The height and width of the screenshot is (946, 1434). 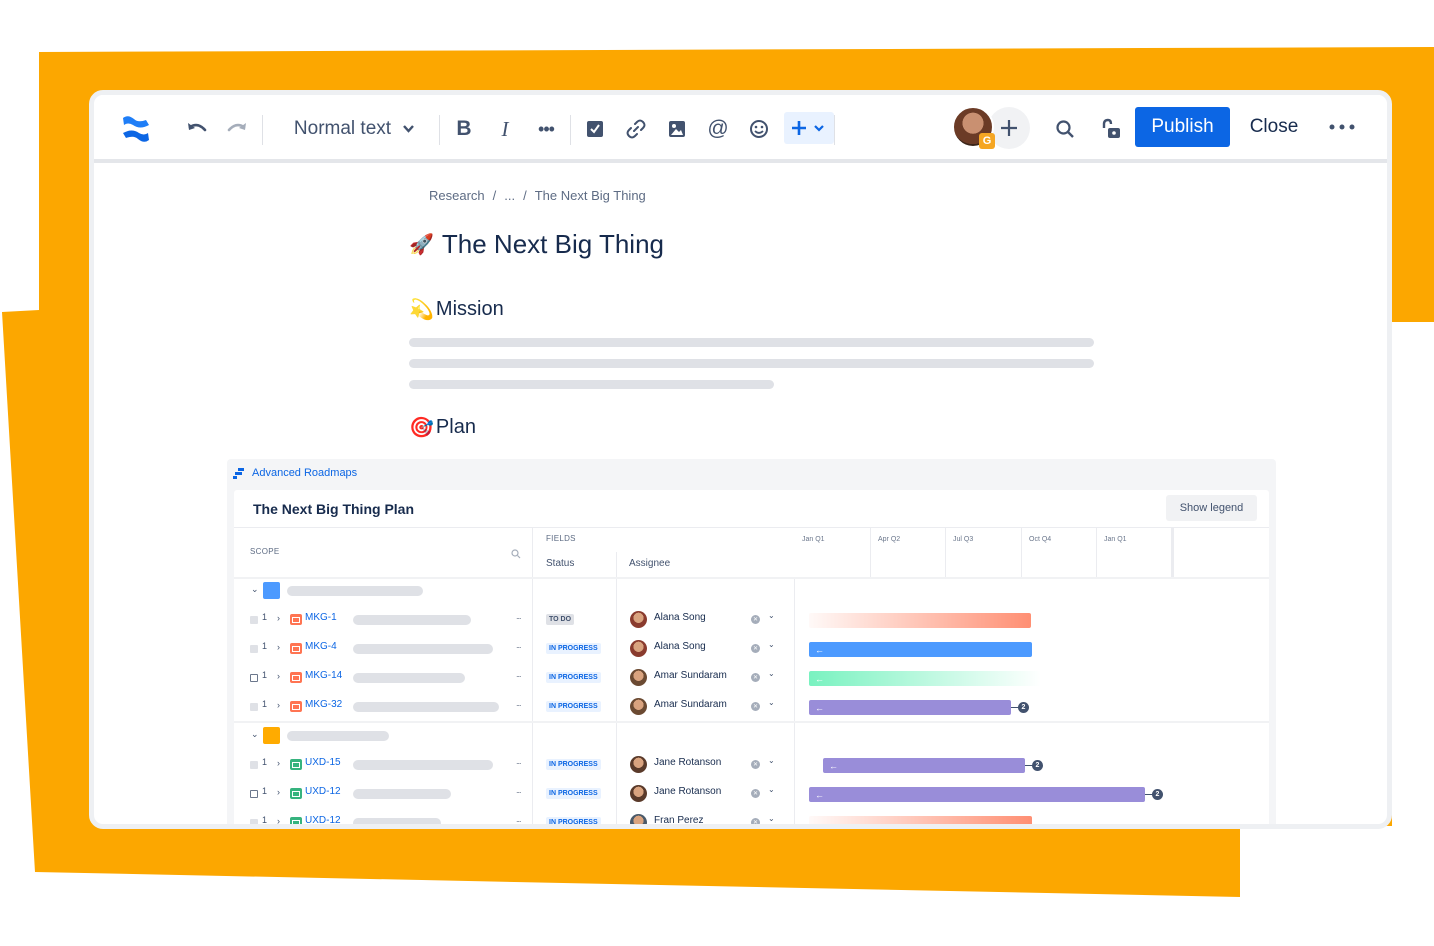 What do you see at coordinates (649, 563) in the screenshot?
I see `column-header-assignee: Assignee` at bounding box center [649, 563].